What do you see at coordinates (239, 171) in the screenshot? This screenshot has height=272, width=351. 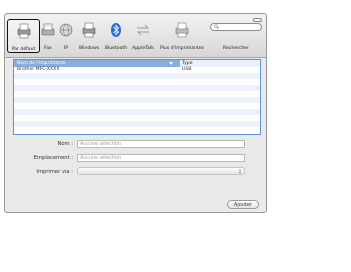 I see `chevron-updown-icon: ▴ ▾` at bounding box center [239, 171].